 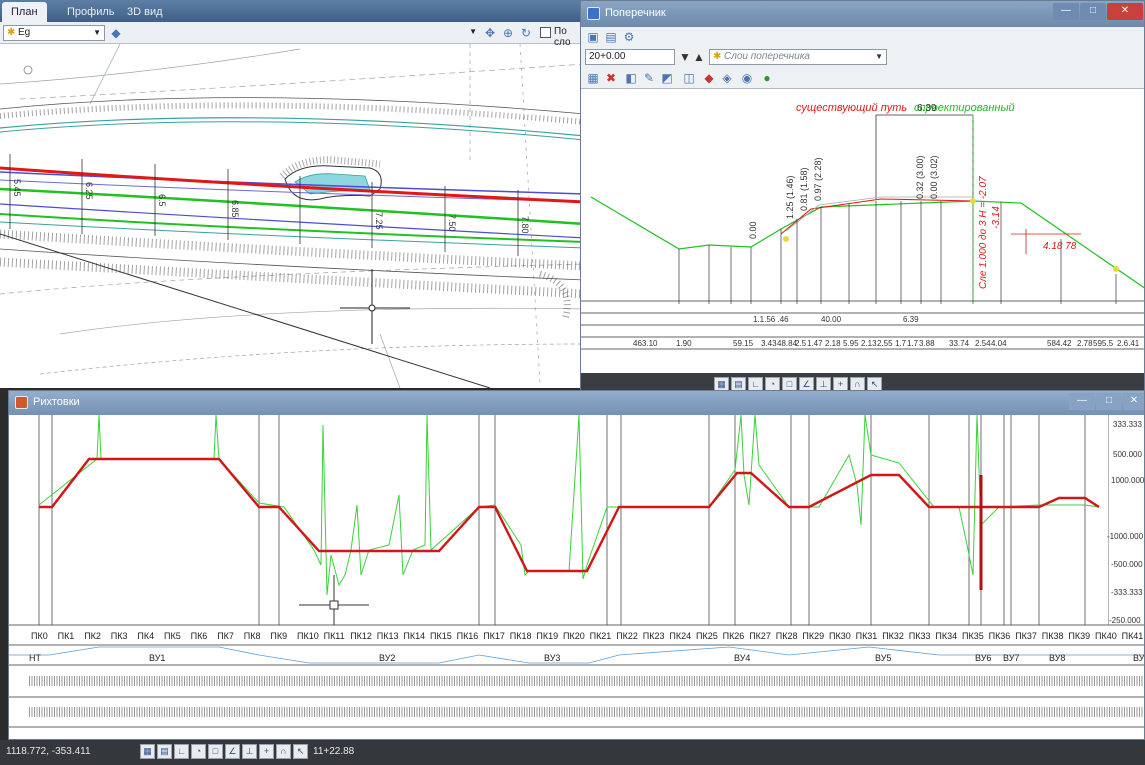 What do you see at coordinates (631, 78) in the screenshot?
I see `tool-icon: ◧` at bounding box center [631, 78].